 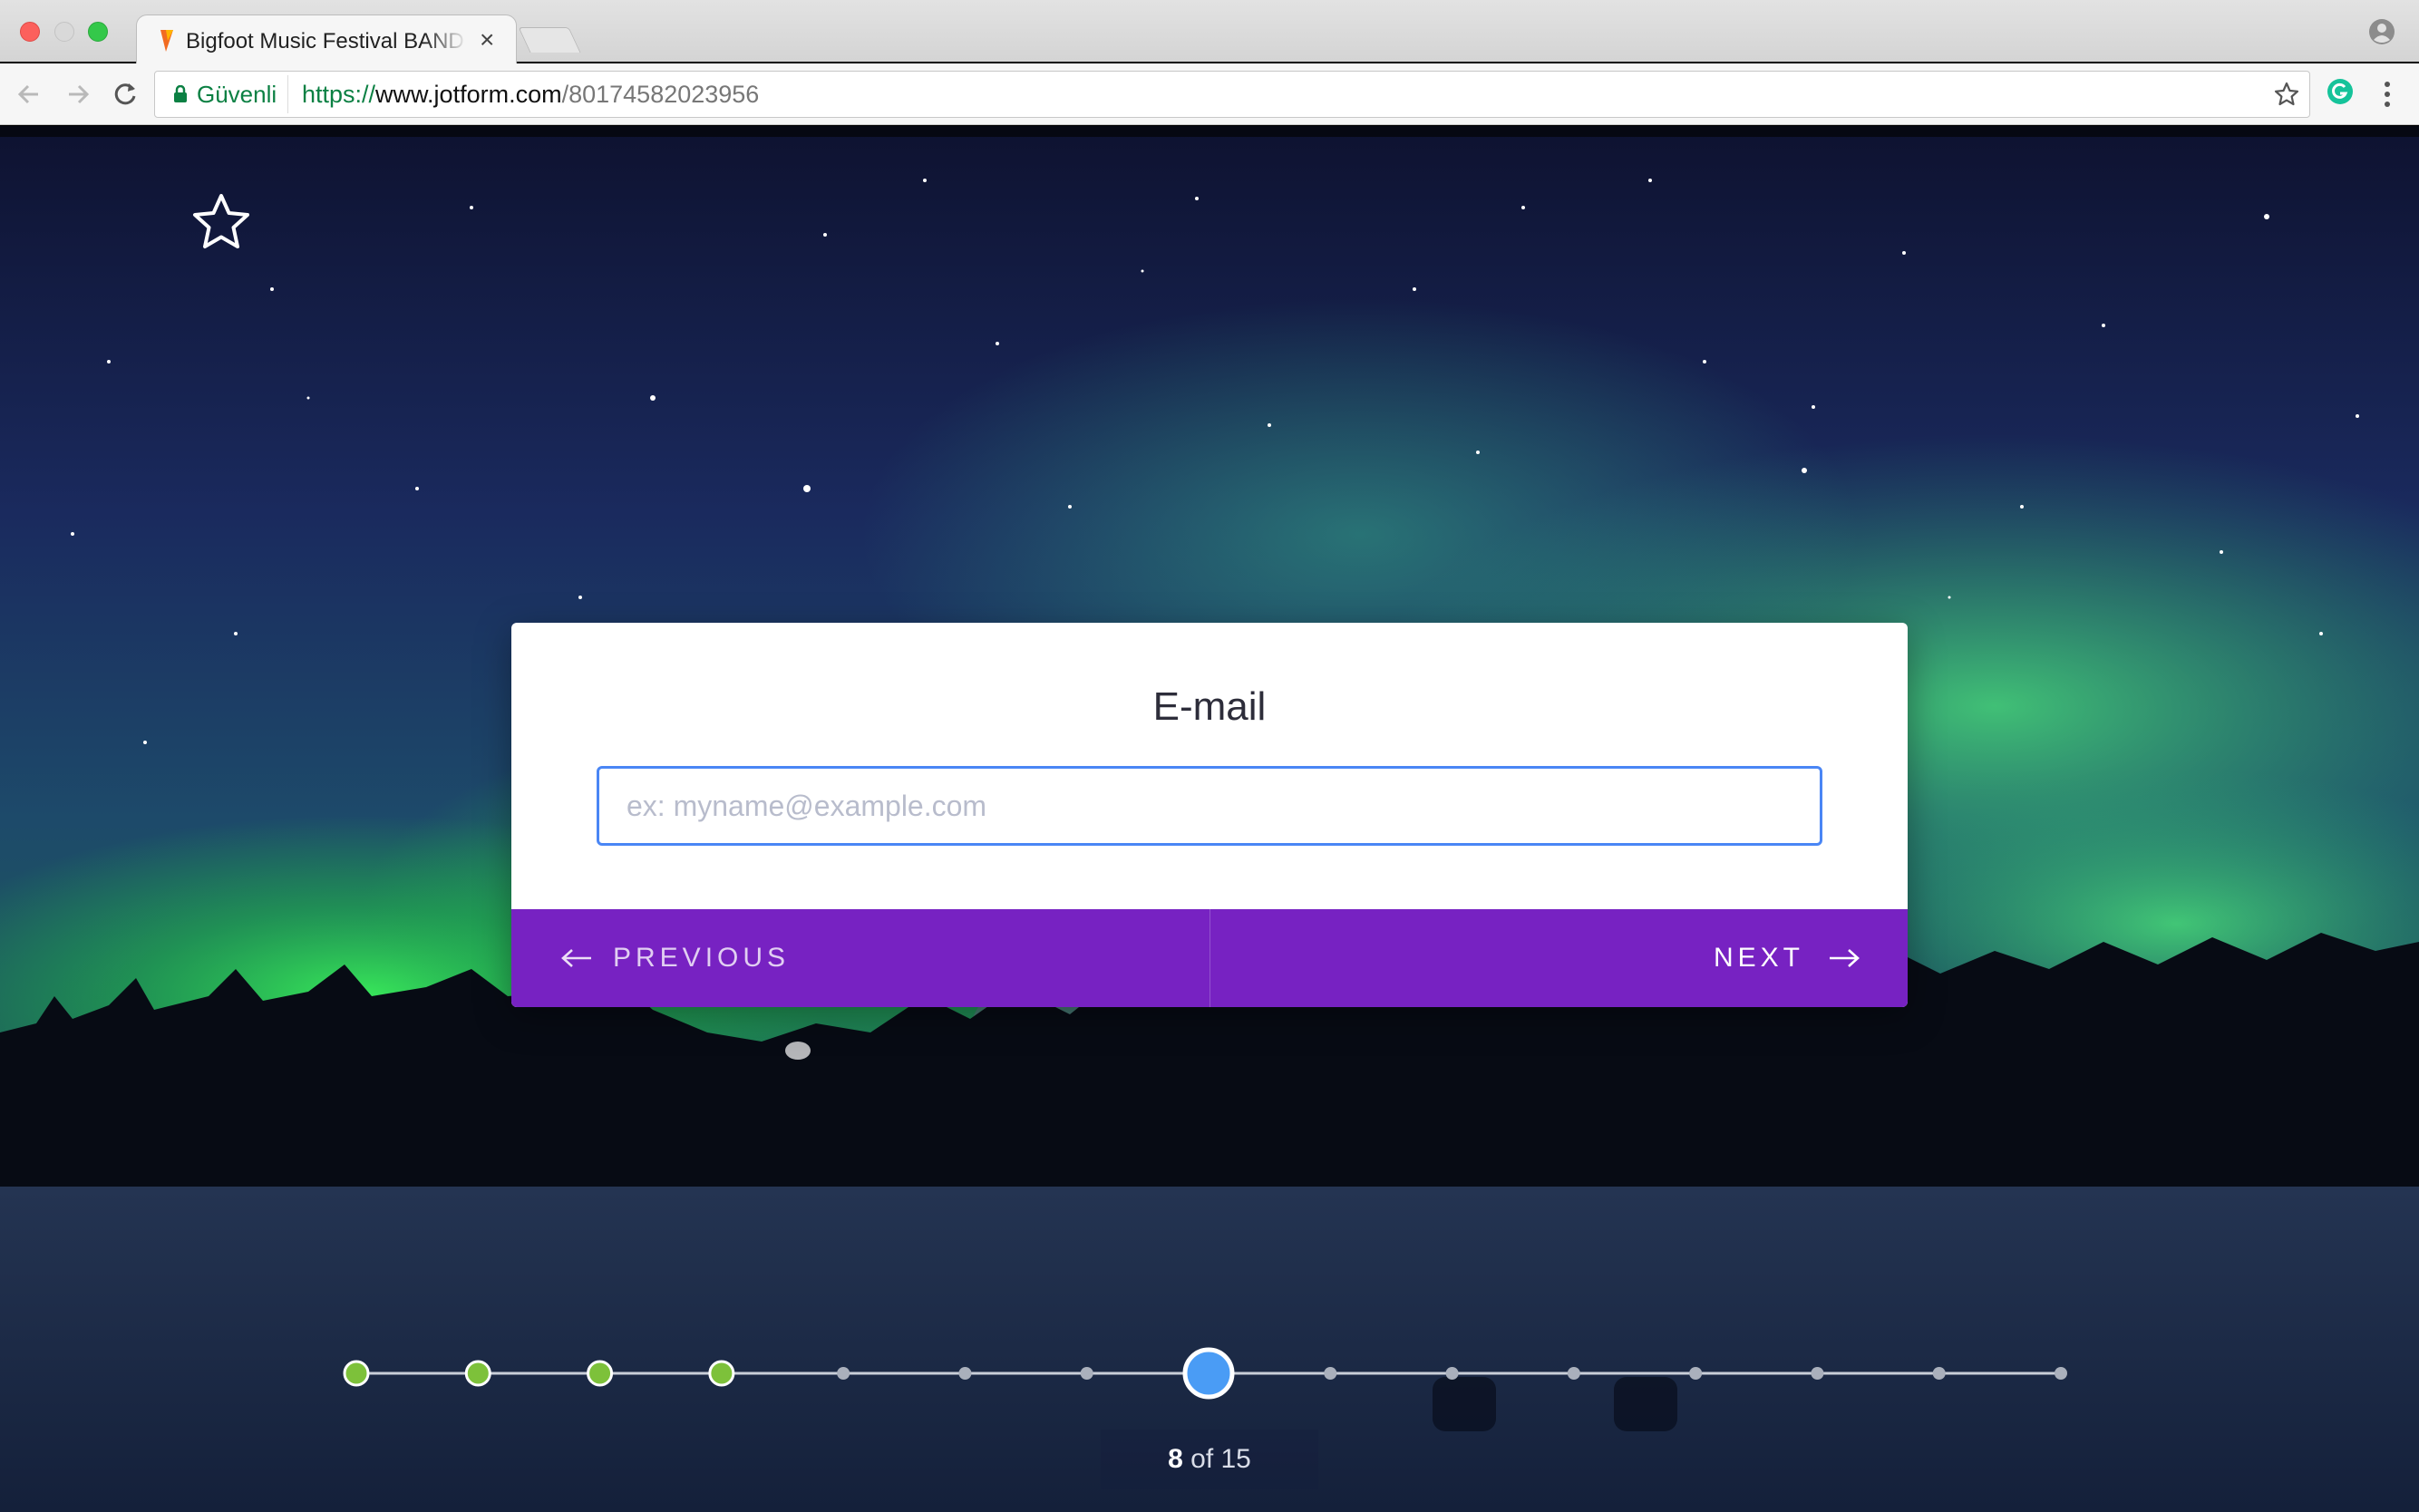 I want to click on bookmark-star-icon, so click(x=2287, y=95).